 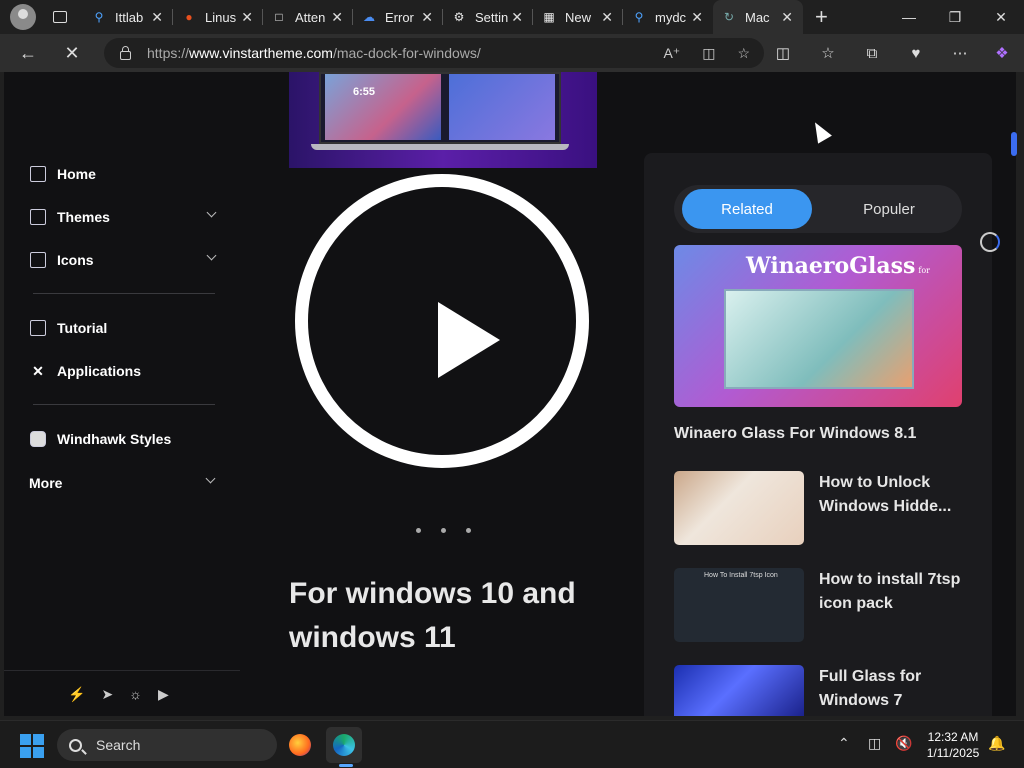 What do you see at coordinates (38, 371) in the screenshot?
I see `apps-icon: ✕` at bounding box center [38, 371].